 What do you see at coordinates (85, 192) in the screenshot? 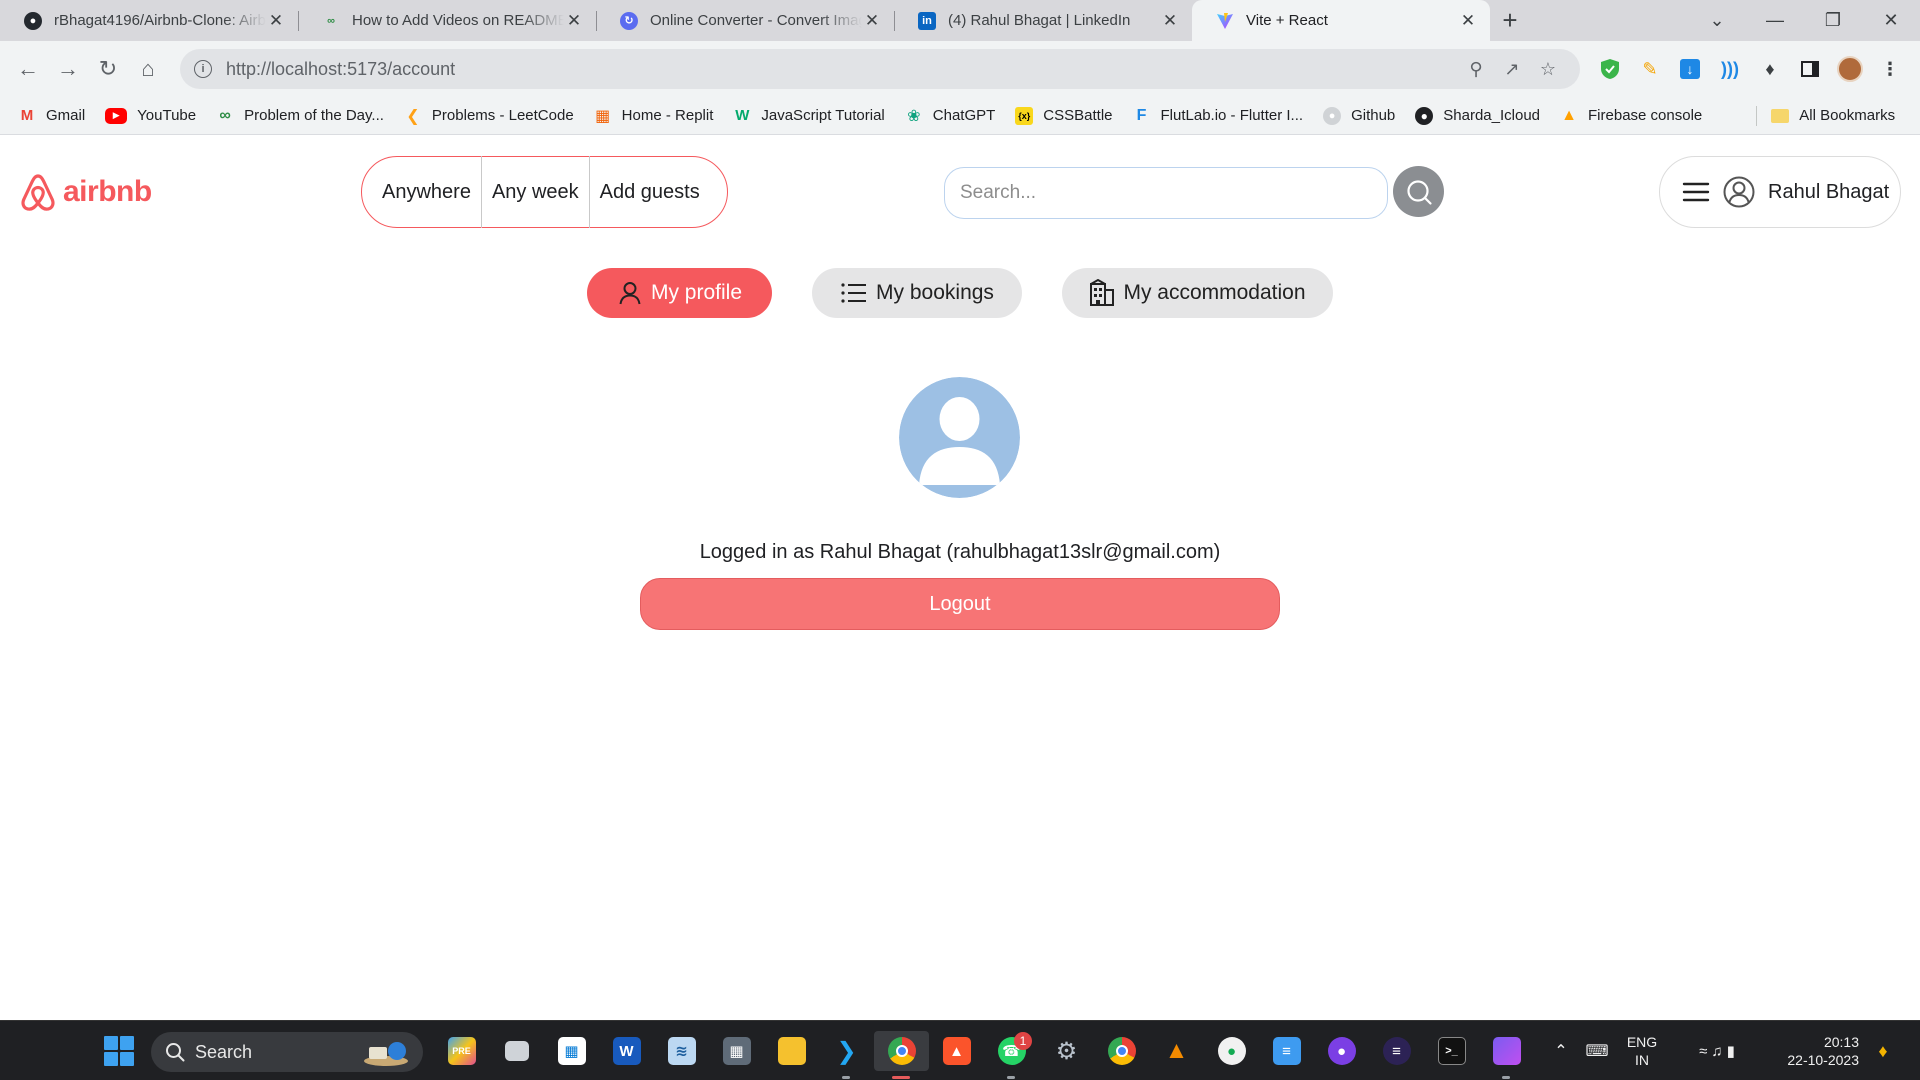
I see `airbnb-logo: airbnb` at bounding box center [85, 192].